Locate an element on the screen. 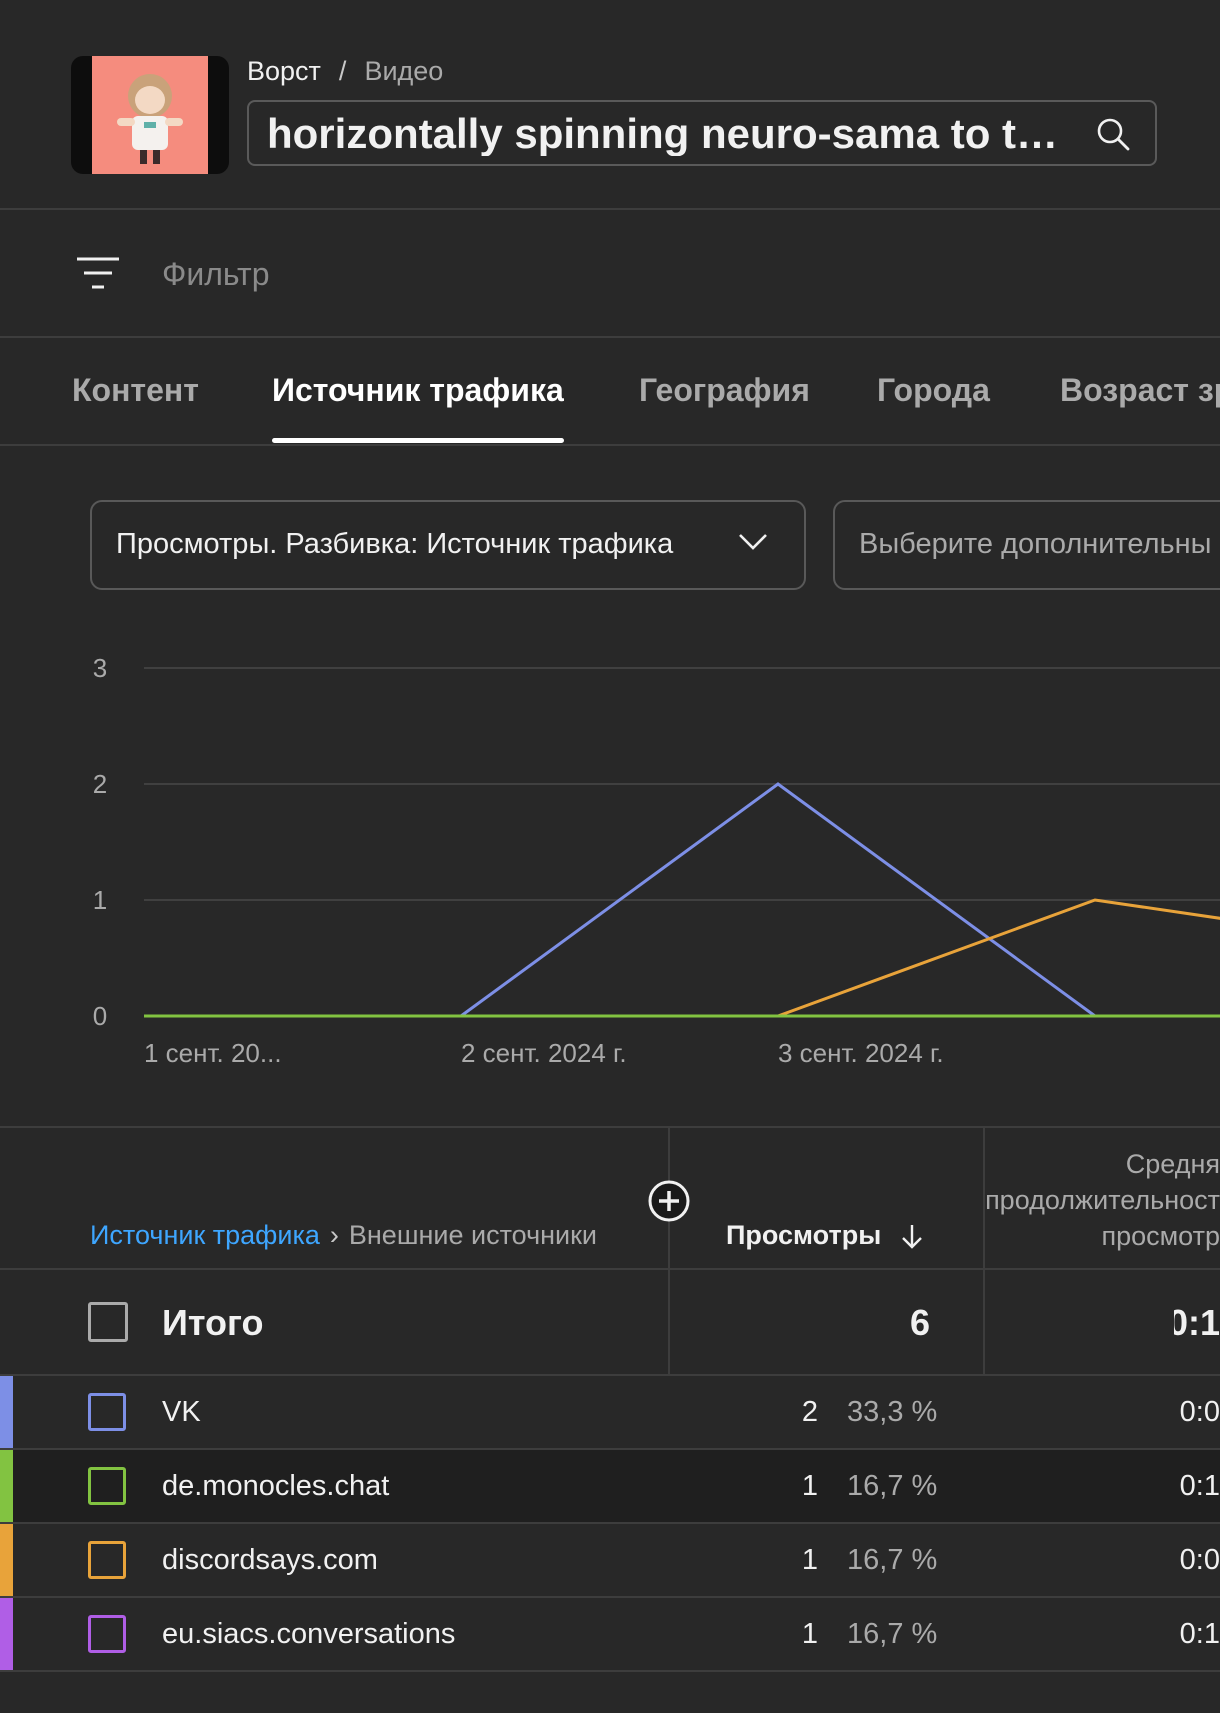 The image size is (1220, 1713). table-row: eu.siacs.conversations 1 16,7 % 0:1 is located at coordinates (610, 1634).